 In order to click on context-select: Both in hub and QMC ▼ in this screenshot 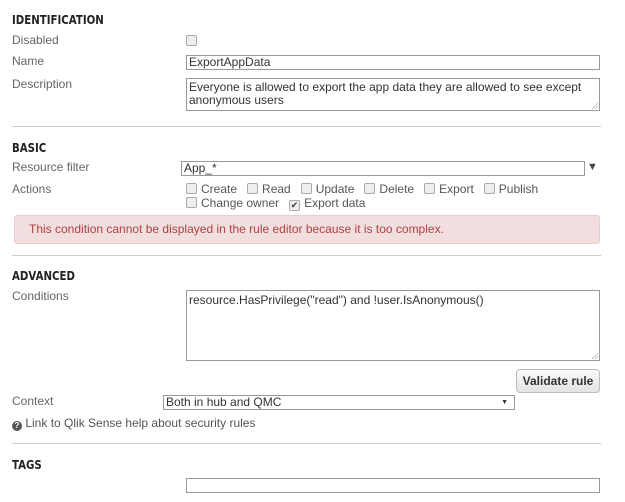, I will do `click(339, 402)`.